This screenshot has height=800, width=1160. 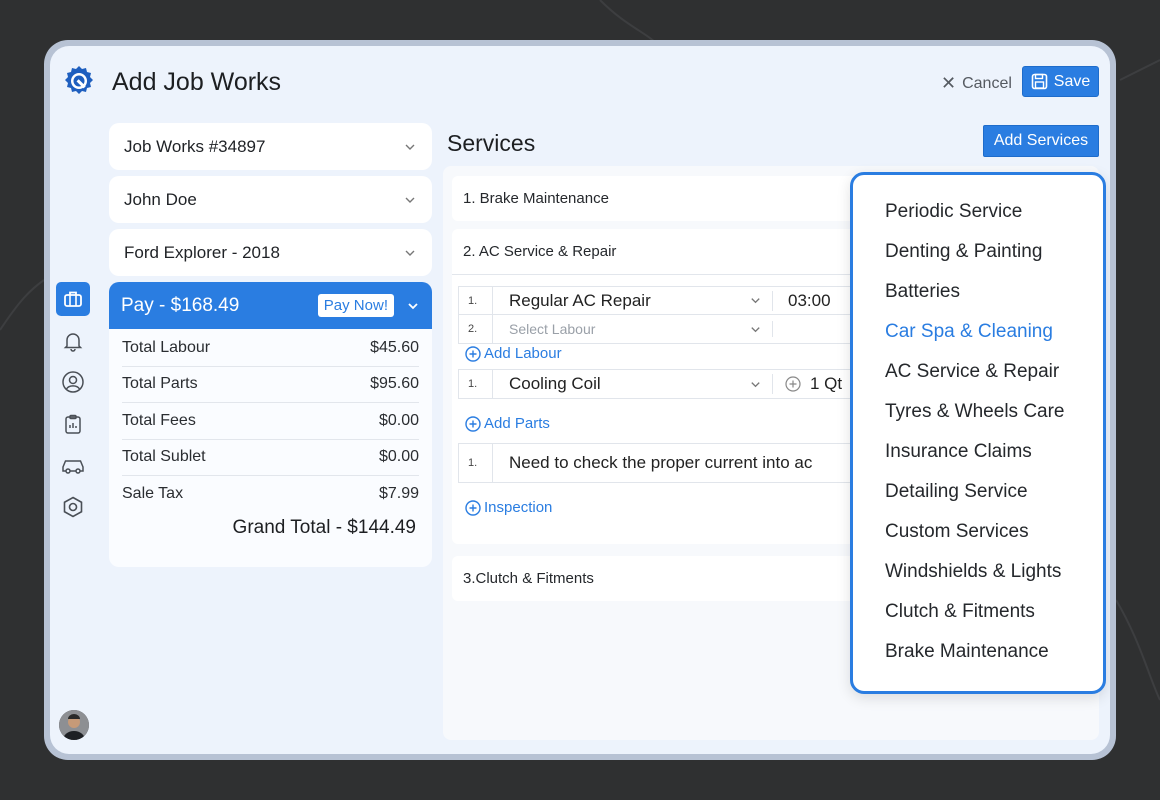 What do you see at coordinates (270, 305) in the screenshot?
I see `pay-header: Pay - $168.49 Pay Now!` at bounding box center [270, 305].